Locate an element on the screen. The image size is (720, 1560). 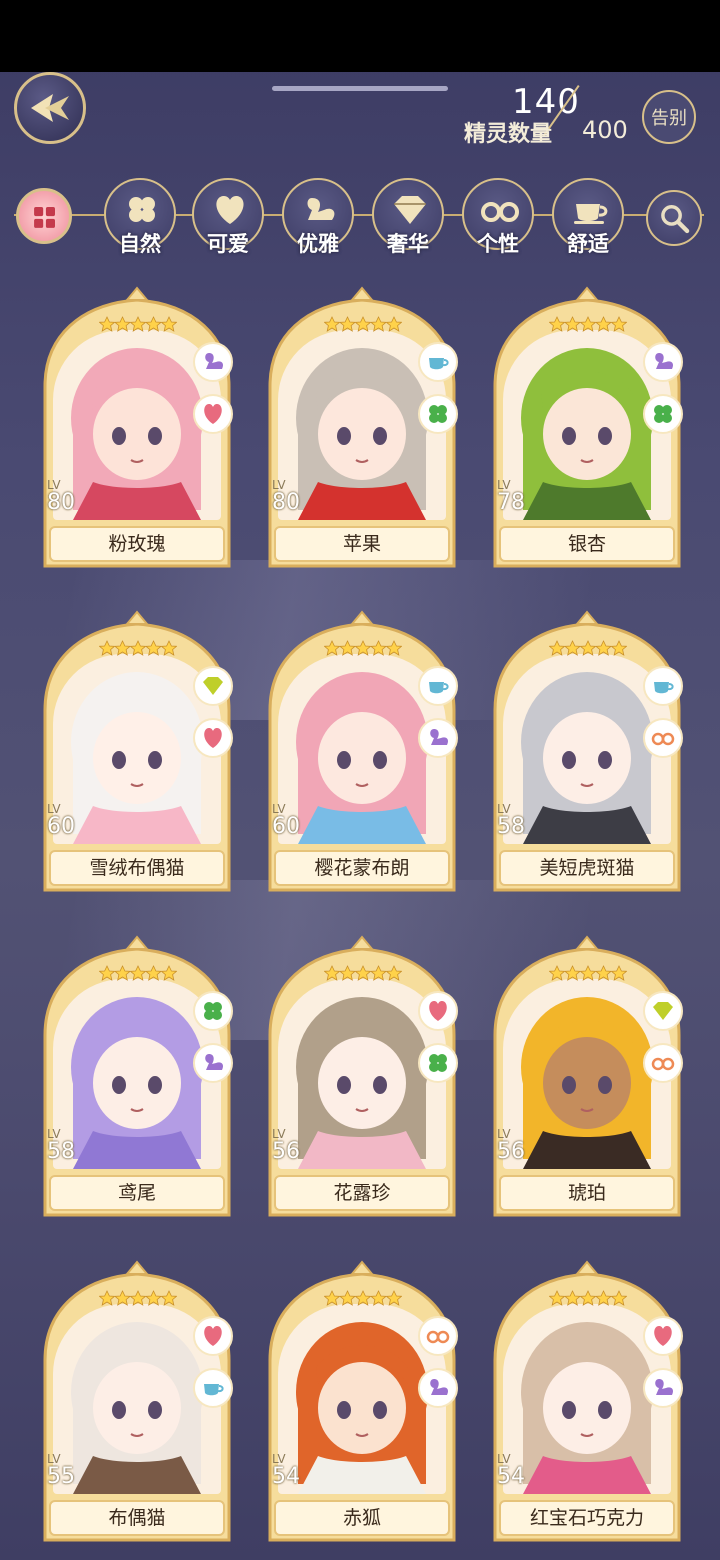
back-arrow-icon is located at coordinates (50, 108).